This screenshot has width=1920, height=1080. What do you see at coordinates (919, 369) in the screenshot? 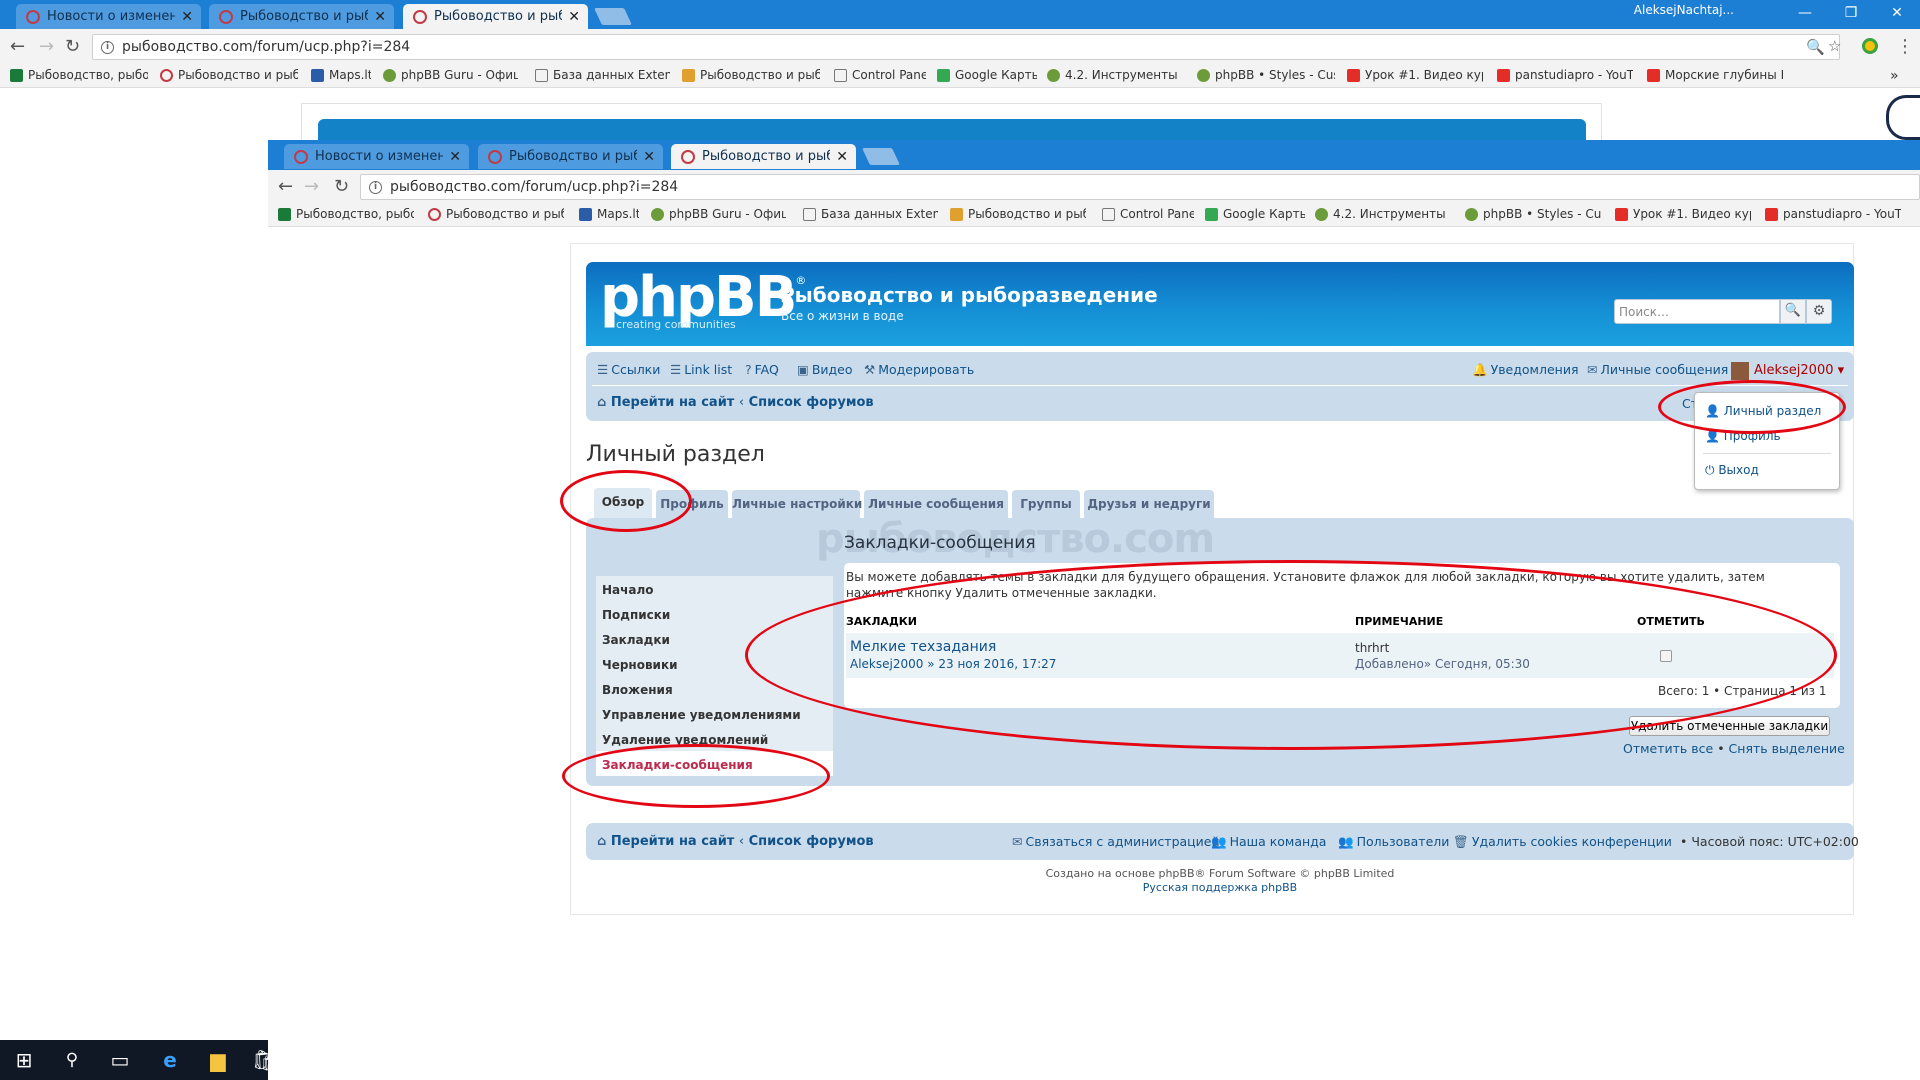
I see `nav-link-moderate: ⚒ Модерировать` at bounding box center [919, 369].